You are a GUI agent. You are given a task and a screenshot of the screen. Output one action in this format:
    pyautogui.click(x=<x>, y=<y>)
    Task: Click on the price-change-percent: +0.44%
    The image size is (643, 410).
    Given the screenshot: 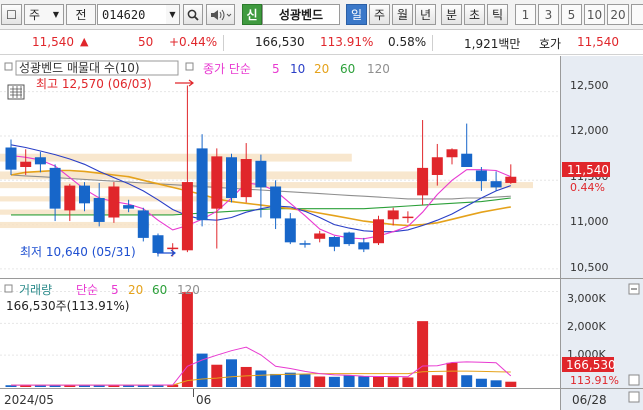 What is the action you would take?
    pyautogui.click(x=193, y=42)
    